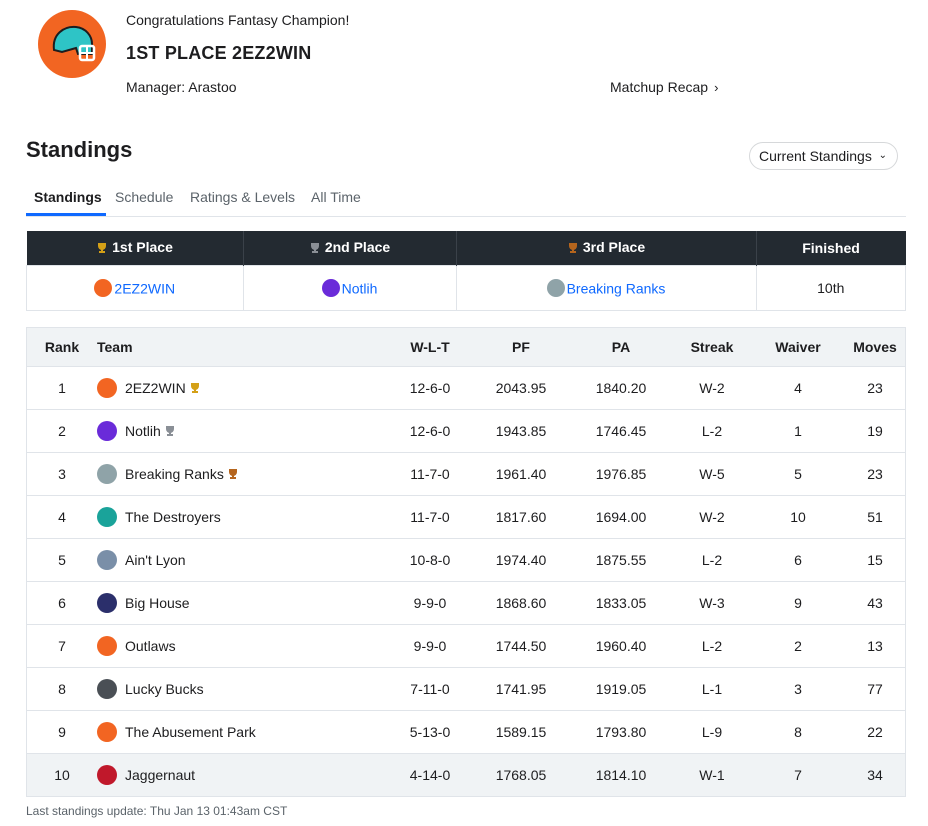 The height and width of the screenshot is (826, 928). I want to click on pa-cell: 1793.80, so click(621, 732).